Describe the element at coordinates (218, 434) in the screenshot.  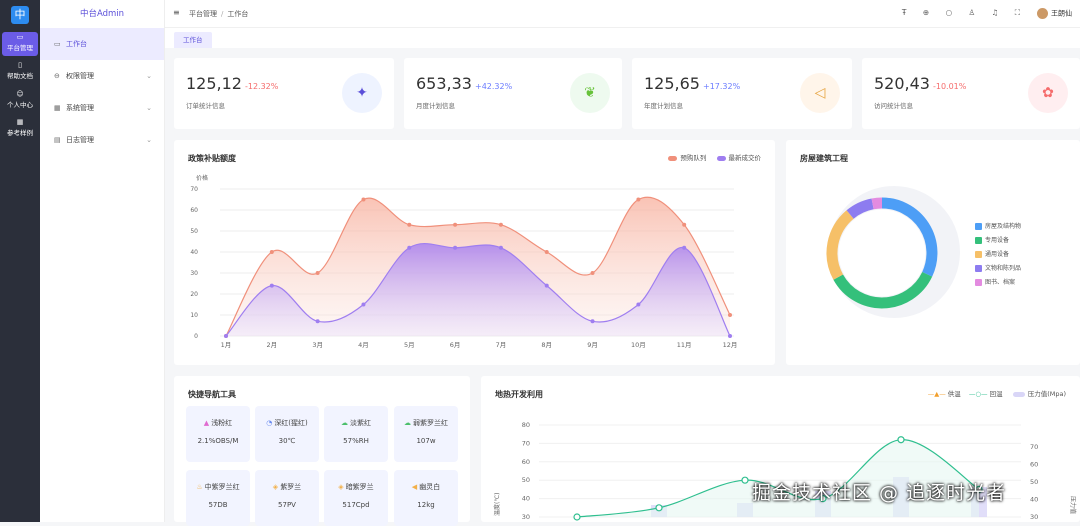
I see `quick-nav-item: ▲ 浅粉红 2.1%OBS/M` at that location.